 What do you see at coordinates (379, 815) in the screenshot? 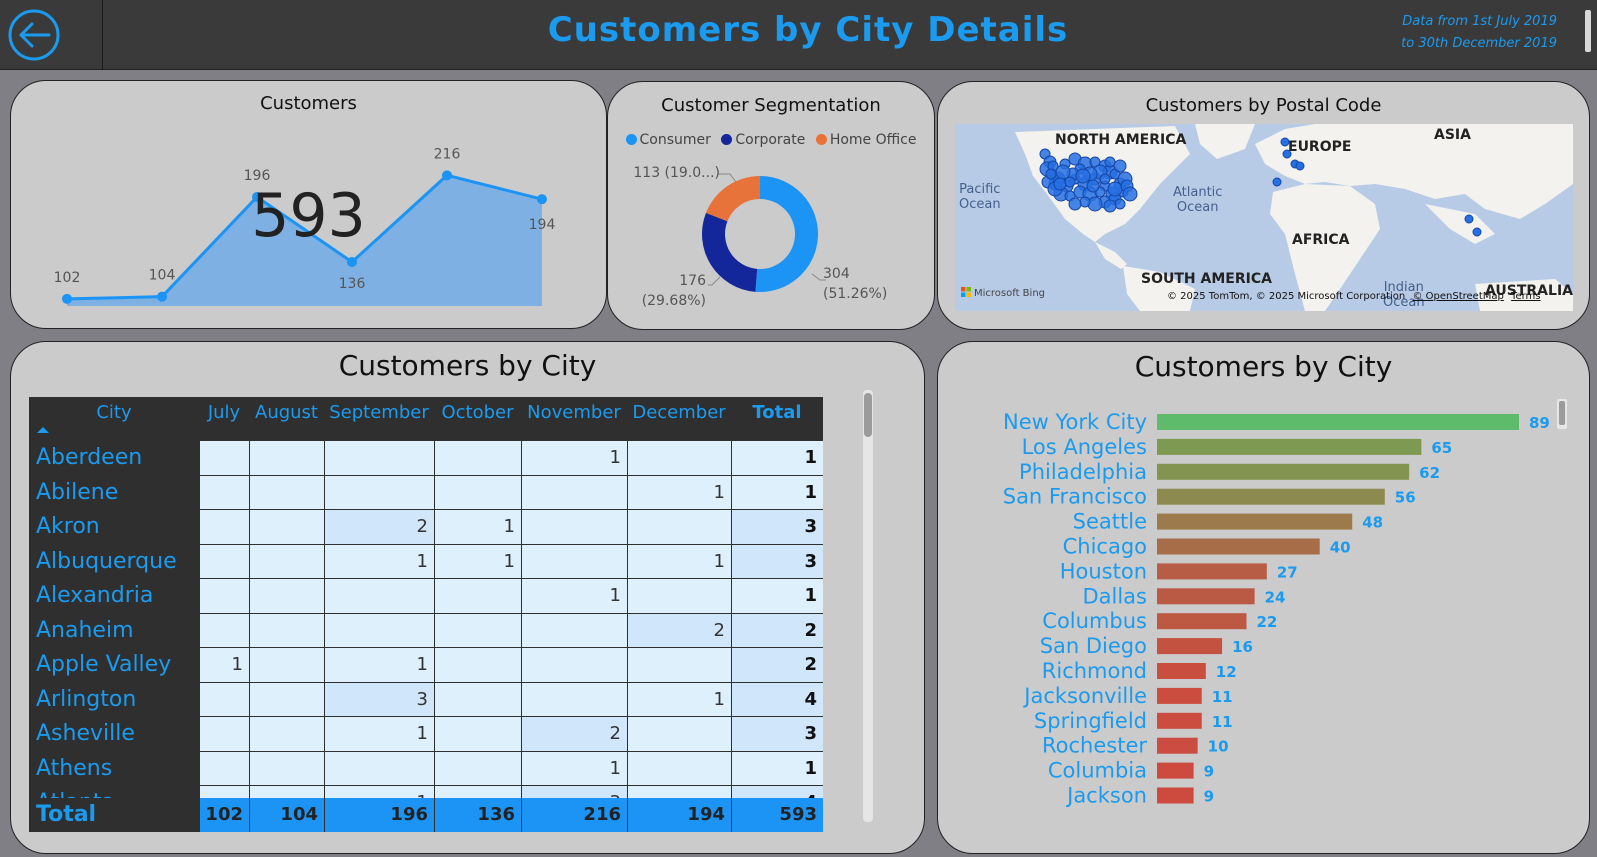
I see `table-total-cell: 196` at bounding box center [379, 815].